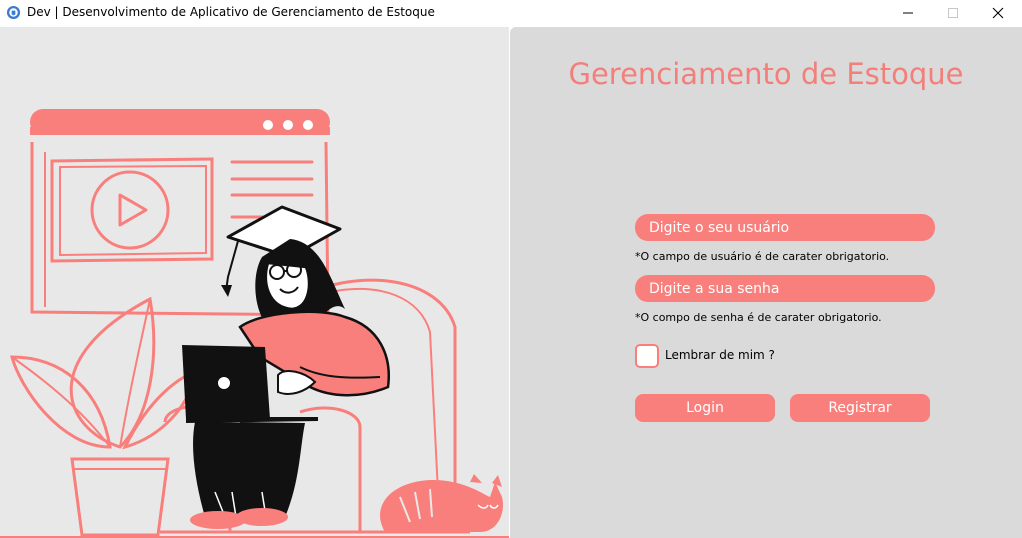  What do you see at coordinates (647, 356) in the screenshot?
I see `remember-me-checkbox` at bounding box center [647, 356].